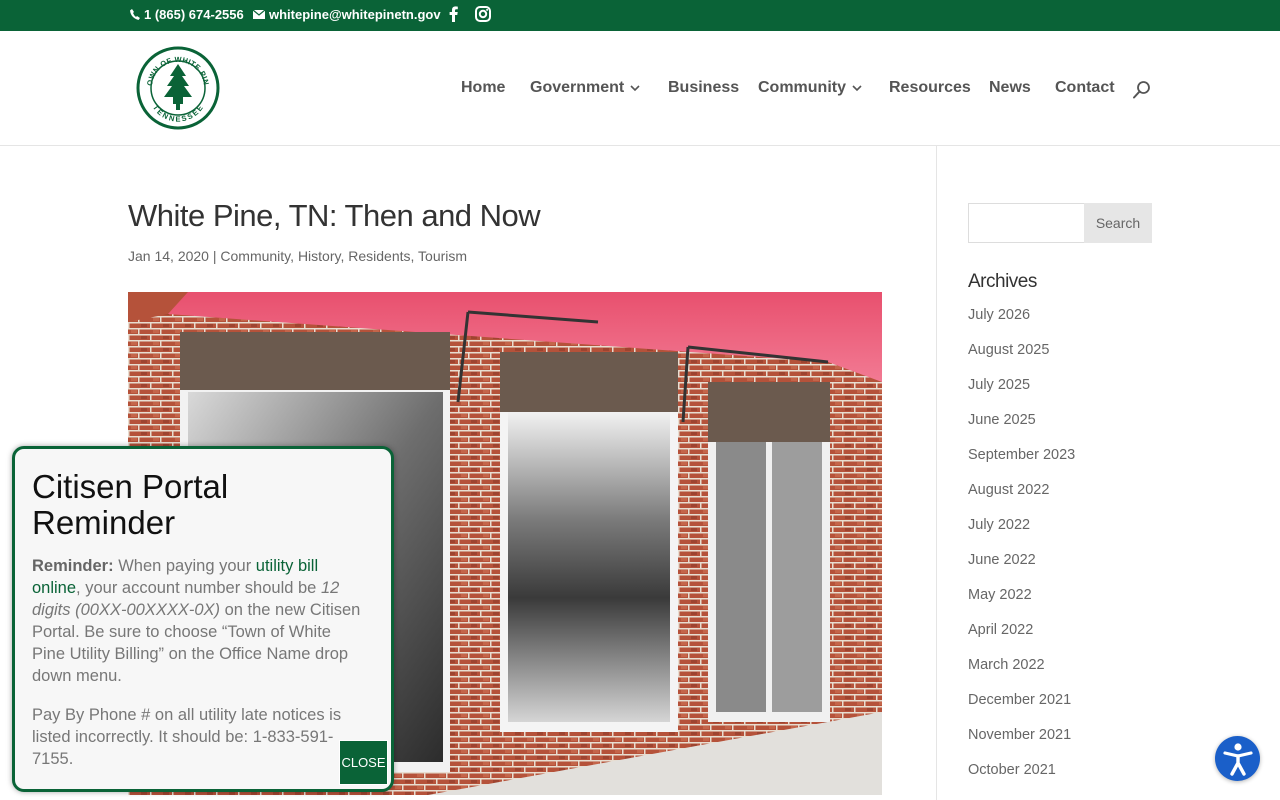 This screenshot has height=800, width=1280. I want to click on accessibility-icon, so click(1237, 759).